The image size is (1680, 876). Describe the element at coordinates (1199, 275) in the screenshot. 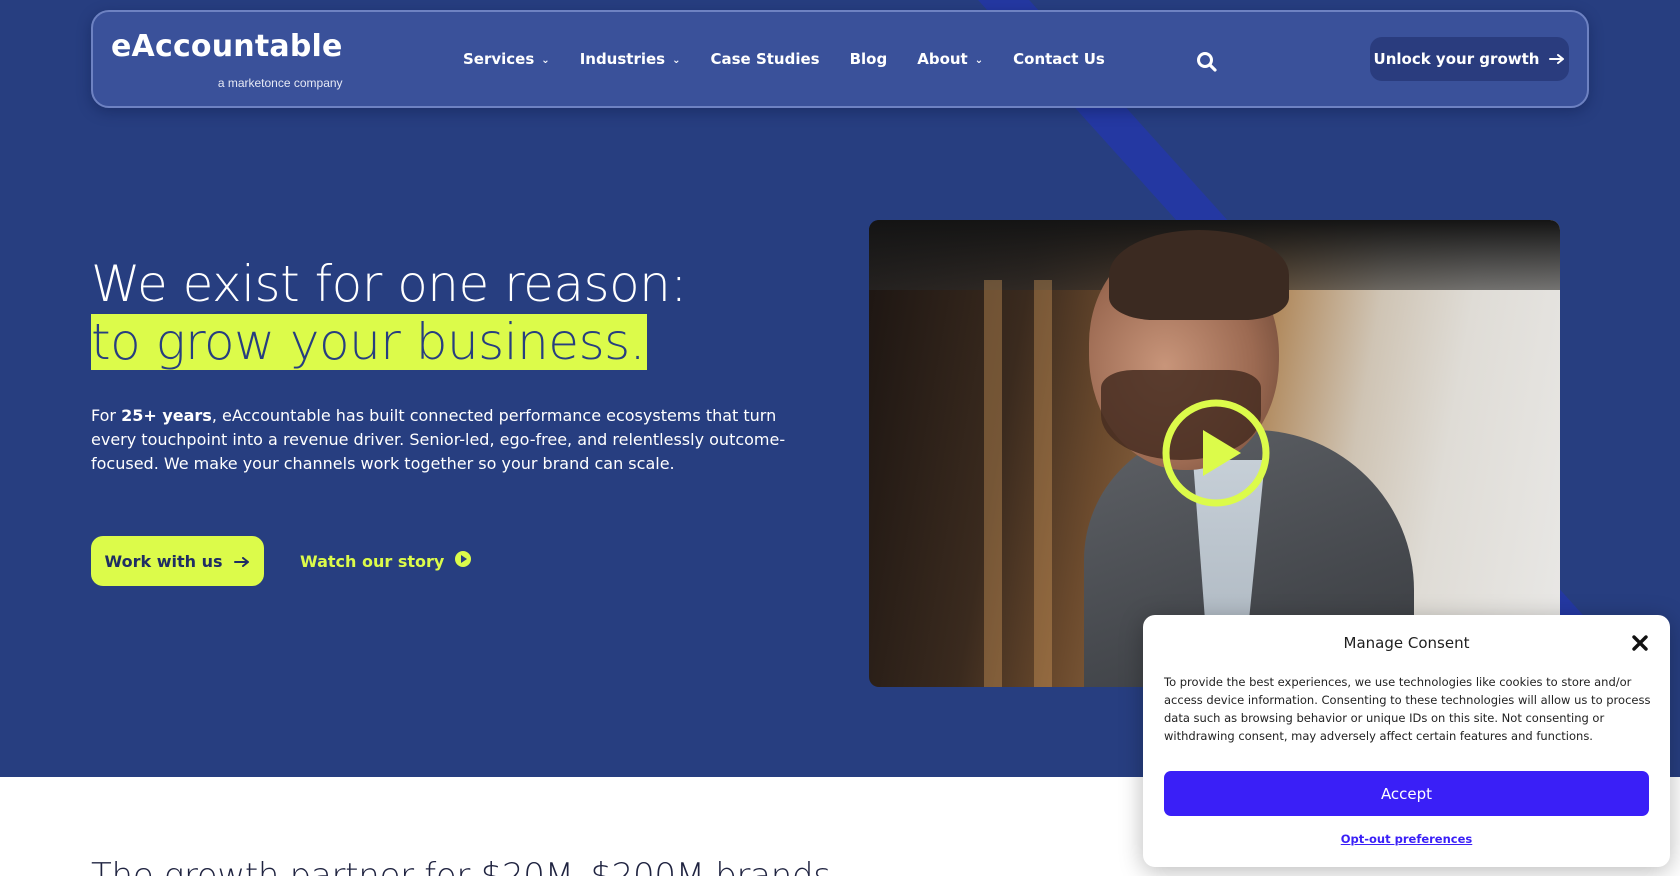

I see `video-speaker` at that location.